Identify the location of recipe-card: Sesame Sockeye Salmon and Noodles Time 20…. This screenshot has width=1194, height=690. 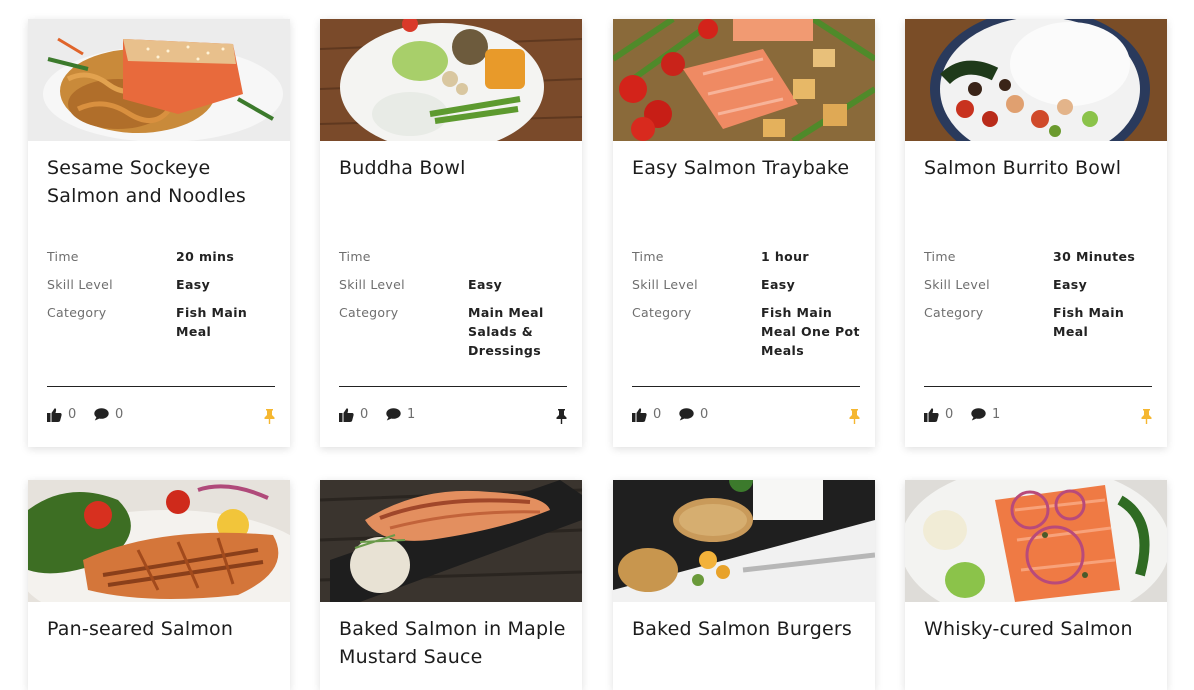
(159, 233).